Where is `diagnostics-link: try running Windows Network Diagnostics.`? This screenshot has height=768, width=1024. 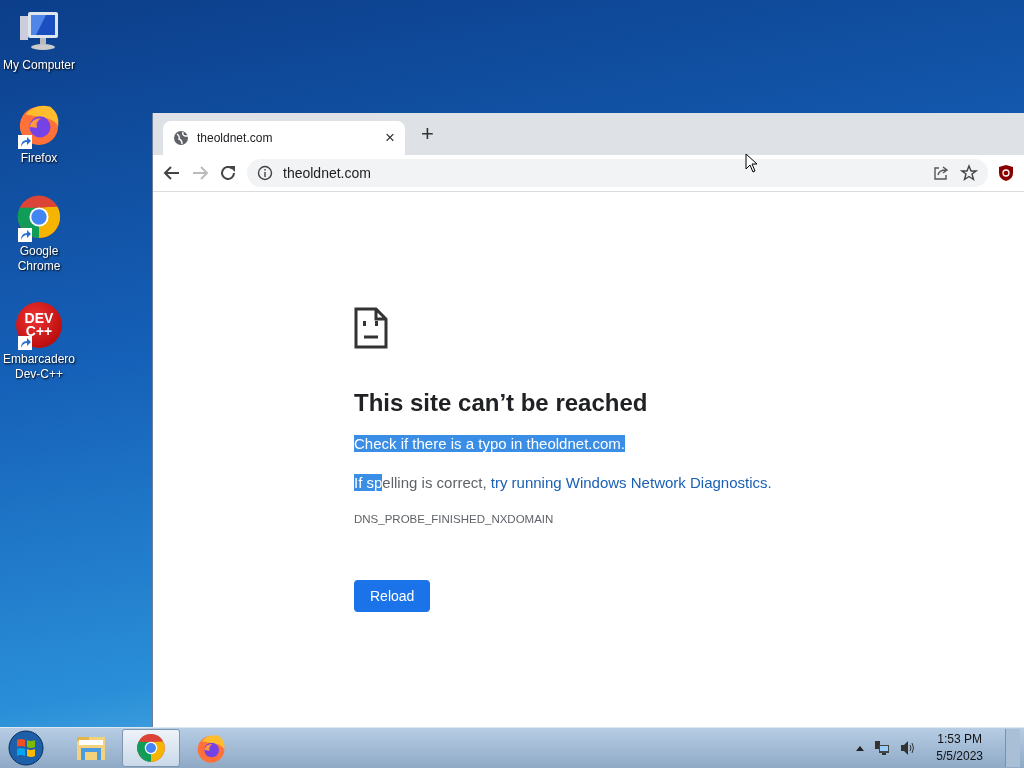 diagnostics-link: try running Windows Network Diagnostics. is located at coordinates (631, 482).